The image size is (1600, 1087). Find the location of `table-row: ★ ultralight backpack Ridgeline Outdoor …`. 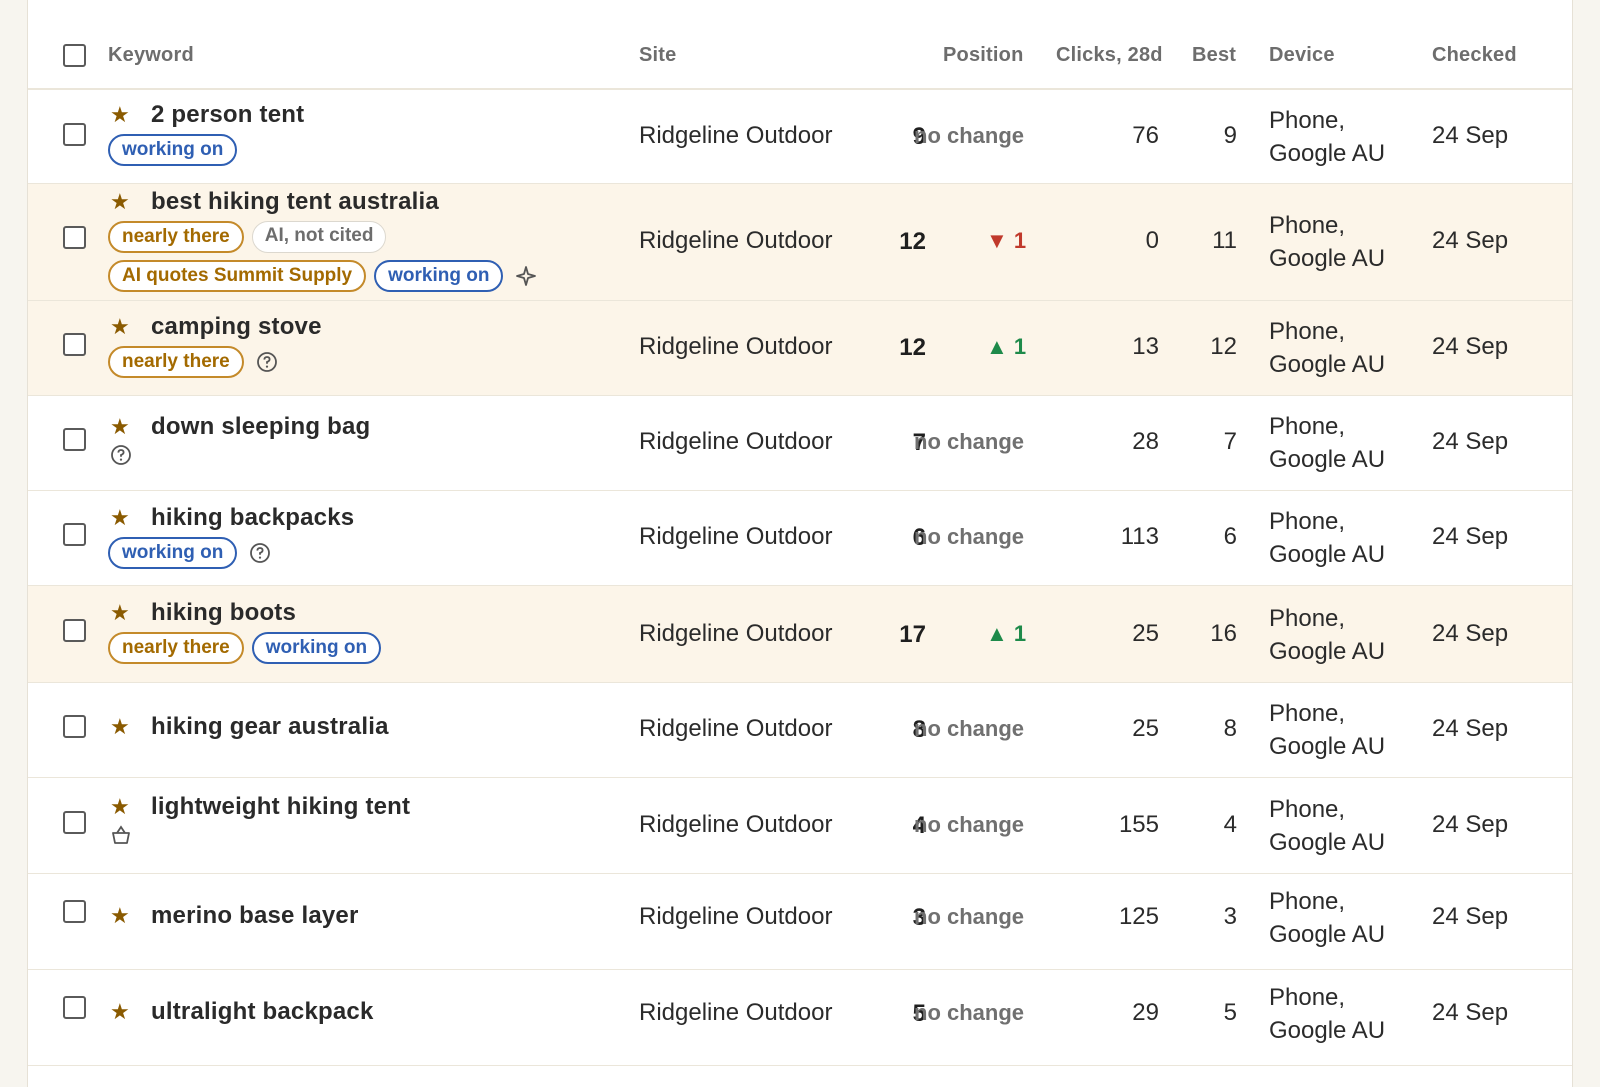

table-row: ★ ultralight backpack Ridgeline Outdoor … is located at coordinates (800, 1018).